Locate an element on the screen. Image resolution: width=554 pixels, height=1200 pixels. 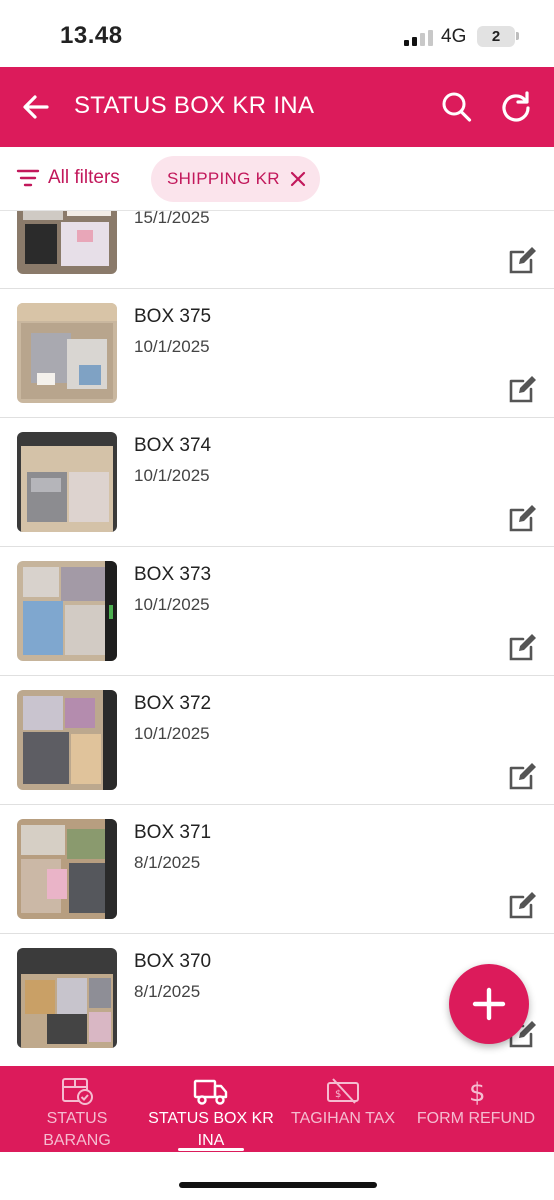
box-title: BOX 373 is located at coordinates (173, 574).